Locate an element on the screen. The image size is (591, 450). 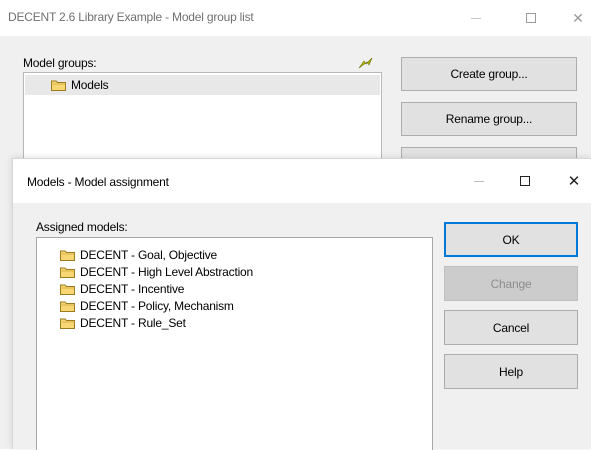
model-name: DECENT - Incentive is located at coordinates (132, 289).